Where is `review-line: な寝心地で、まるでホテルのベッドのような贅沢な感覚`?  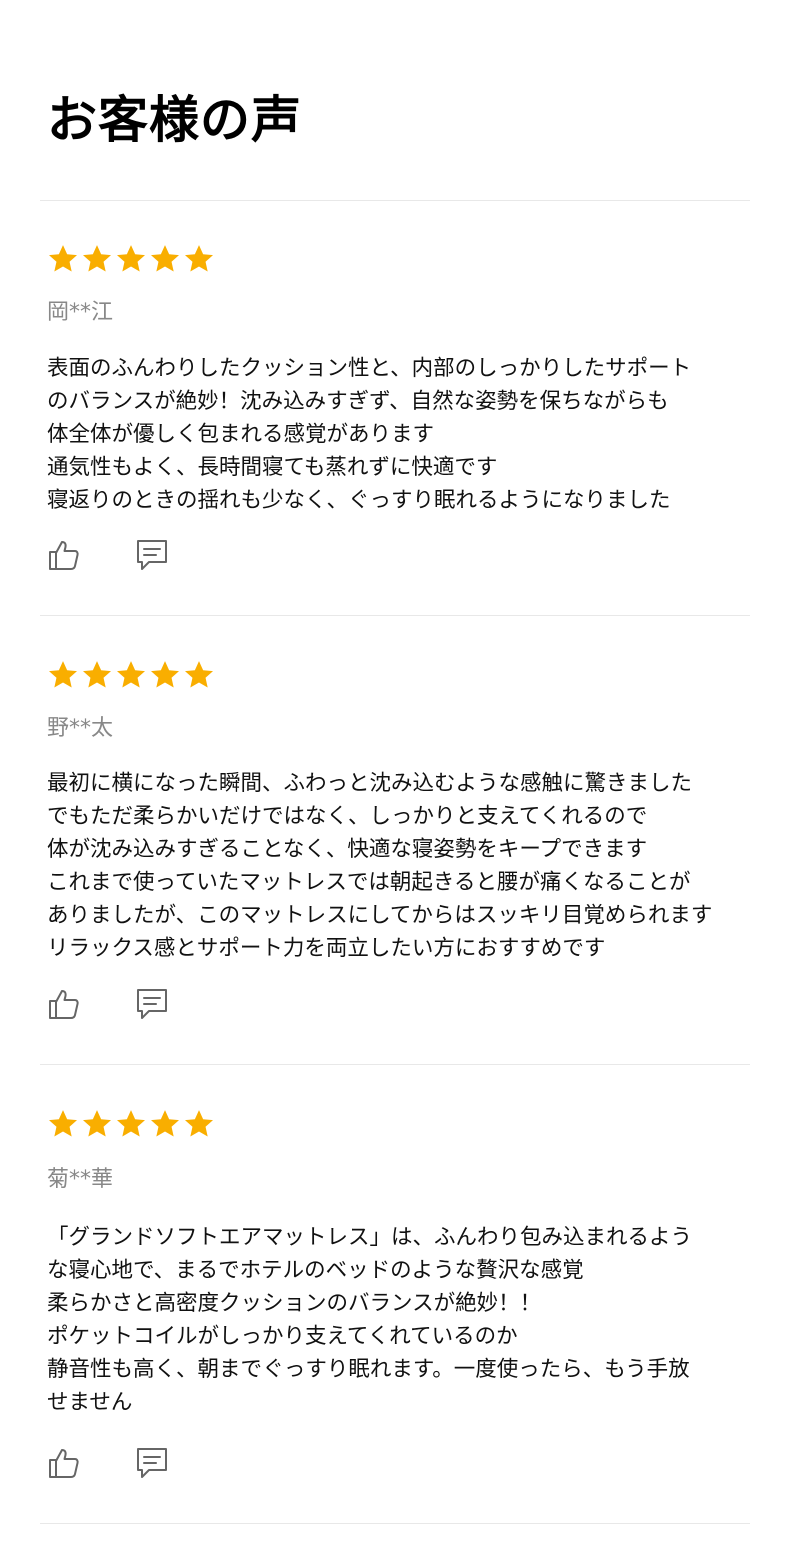 review-line: な寝心地で、まるでホテルのベッドのような贅沢な感覚 is located at coordinates (315, 1270).